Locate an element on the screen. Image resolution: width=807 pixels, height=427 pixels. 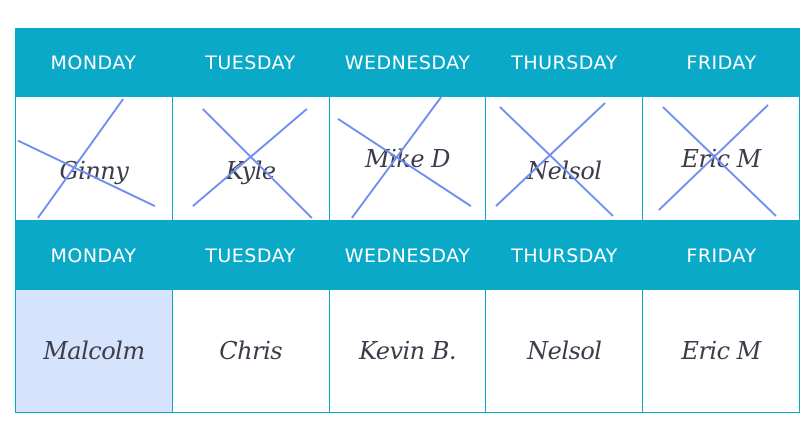
week2-cell-tuesday: Chris is located at coordinates (250, 351).